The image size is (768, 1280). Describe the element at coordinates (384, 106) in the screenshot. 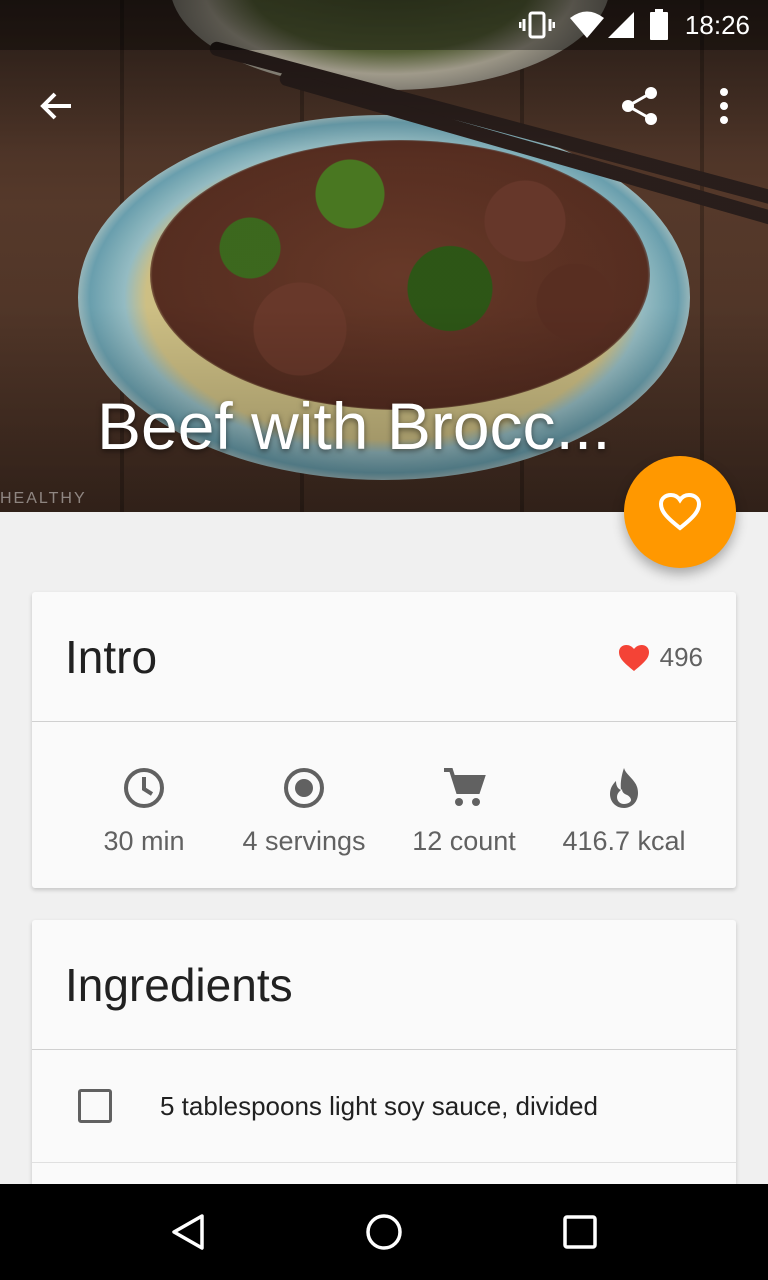

I see `toolbar` at that location.